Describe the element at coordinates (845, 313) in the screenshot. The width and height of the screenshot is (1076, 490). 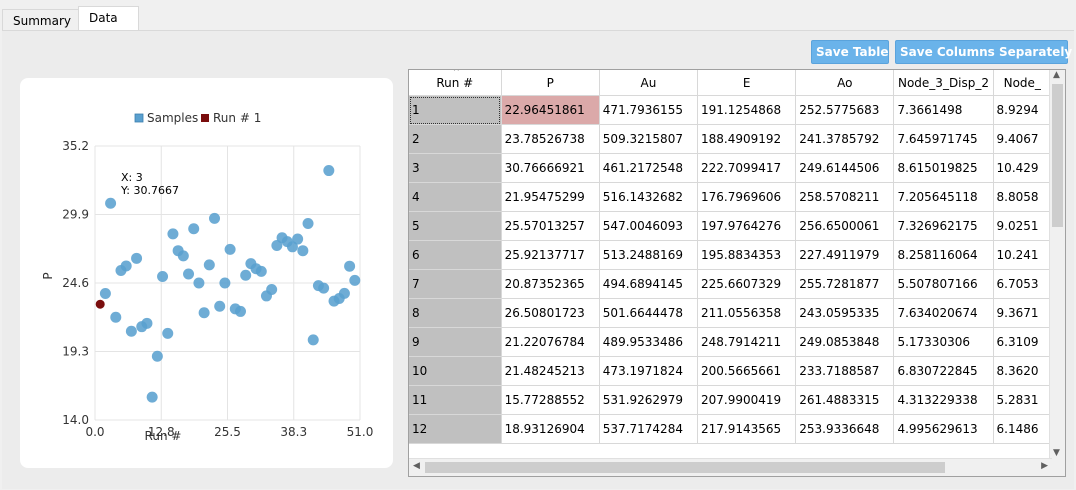
I see `table-cell: 243.0595335` at that location.